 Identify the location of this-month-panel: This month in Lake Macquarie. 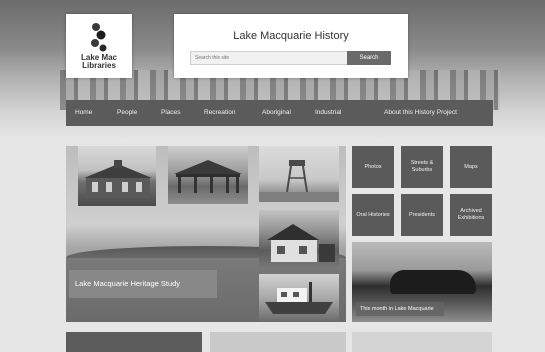
(422, 282).